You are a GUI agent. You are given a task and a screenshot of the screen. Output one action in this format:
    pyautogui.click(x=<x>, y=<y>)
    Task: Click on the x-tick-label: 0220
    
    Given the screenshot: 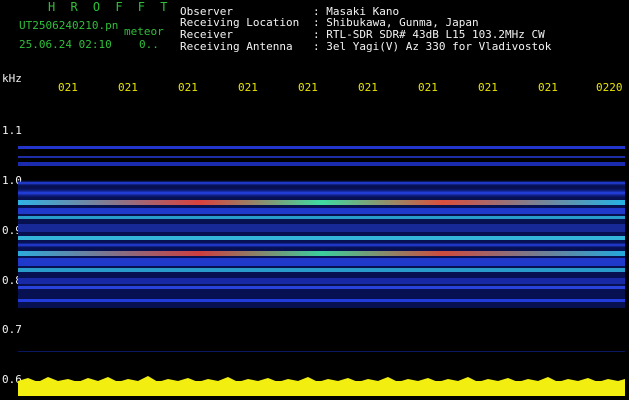 What is the action you would take?
    pyautogui.click(x=609, y=87)
    